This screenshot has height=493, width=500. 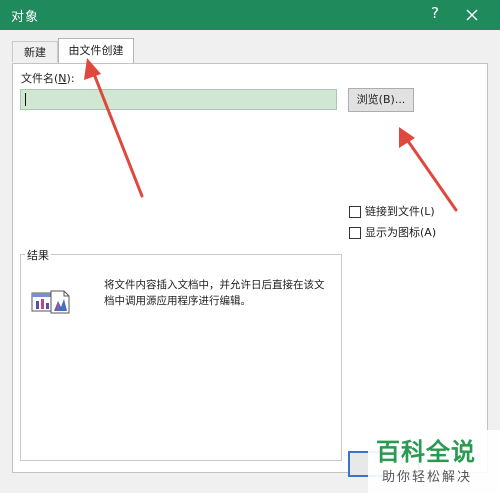 What do you see at coordinates (96, 51) in the screenshot?
I see `tab-create-from-file: 由文件创建` at bounding box center [96, 51].